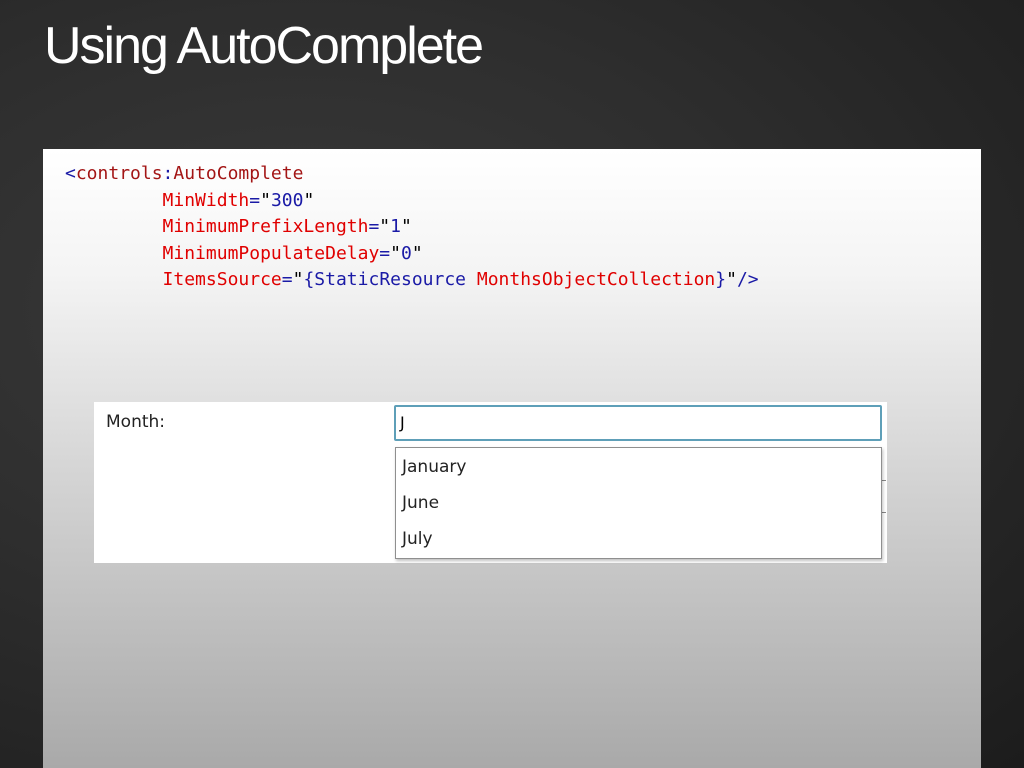  Describe the element at coordinates (287, 200) in the screenshot. I see `code-attr-value: 300` at that location.